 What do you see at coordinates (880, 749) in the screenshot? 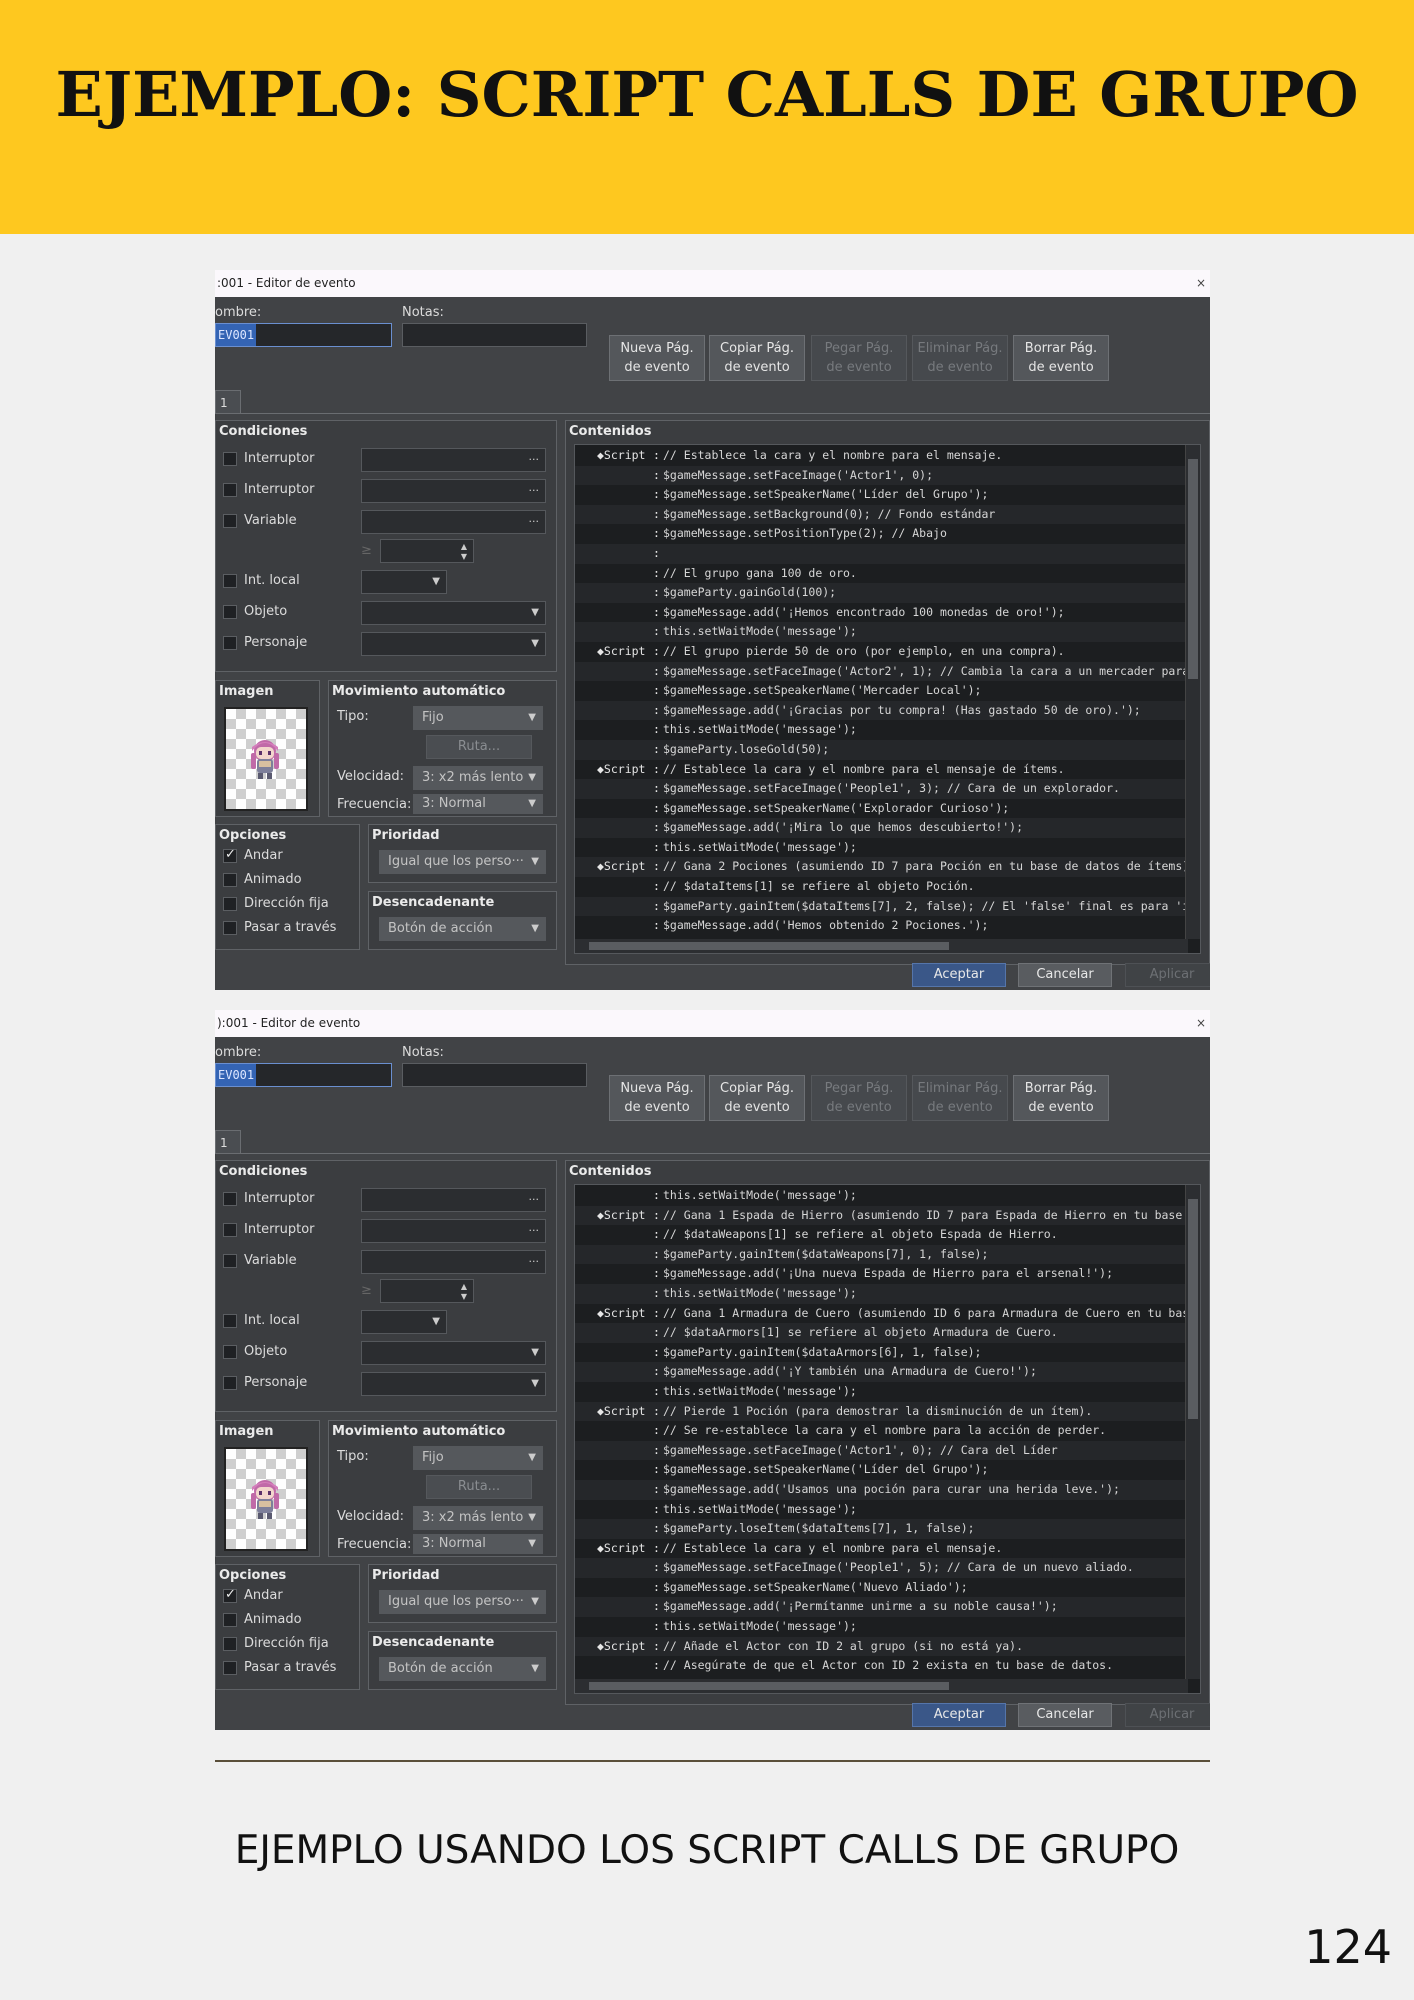
I see `command-line: : $gameParty.loseGold(50);` at bounding box center [880, 749].